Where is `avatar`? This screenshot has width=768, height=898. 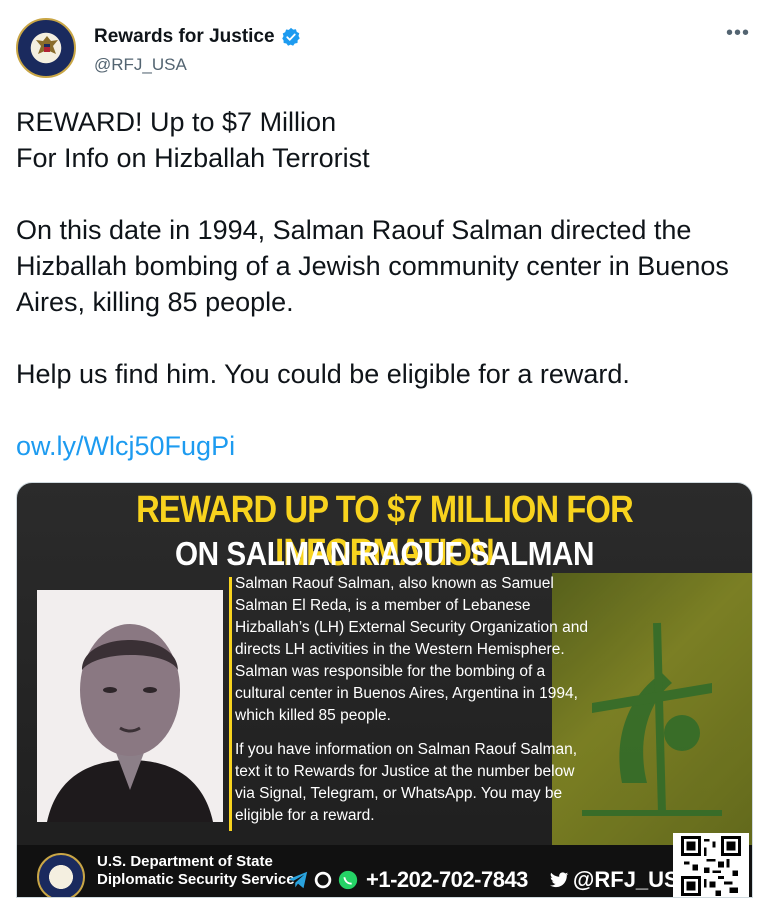 avatar is located at coordinates (46, 48).